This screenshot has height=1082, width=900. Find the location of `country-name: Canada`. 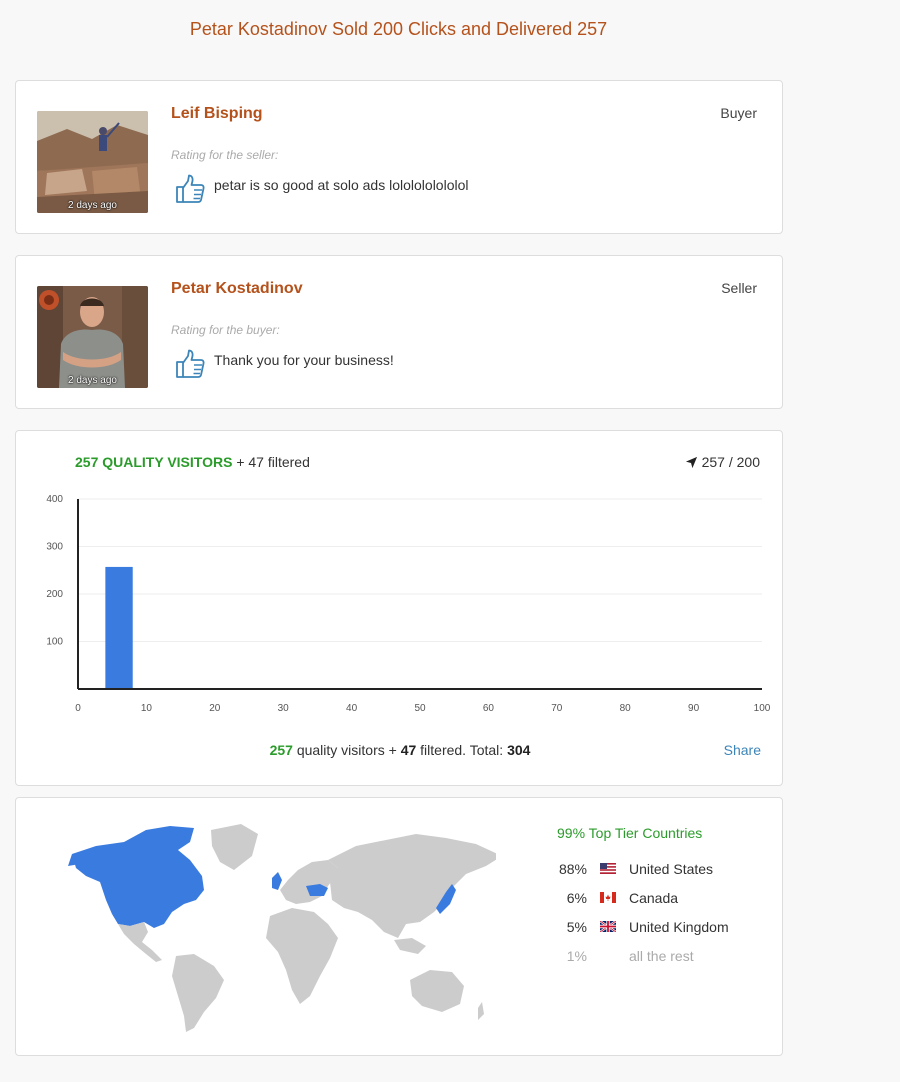

country-name: Canada is located at coordinates (654, 898).